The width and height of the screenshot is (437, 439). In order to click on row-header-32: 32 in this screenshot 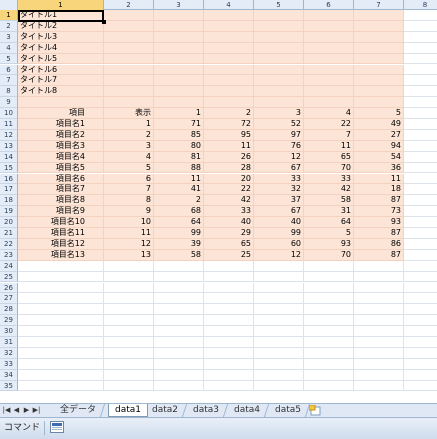, I will do `click(9, 353)`.